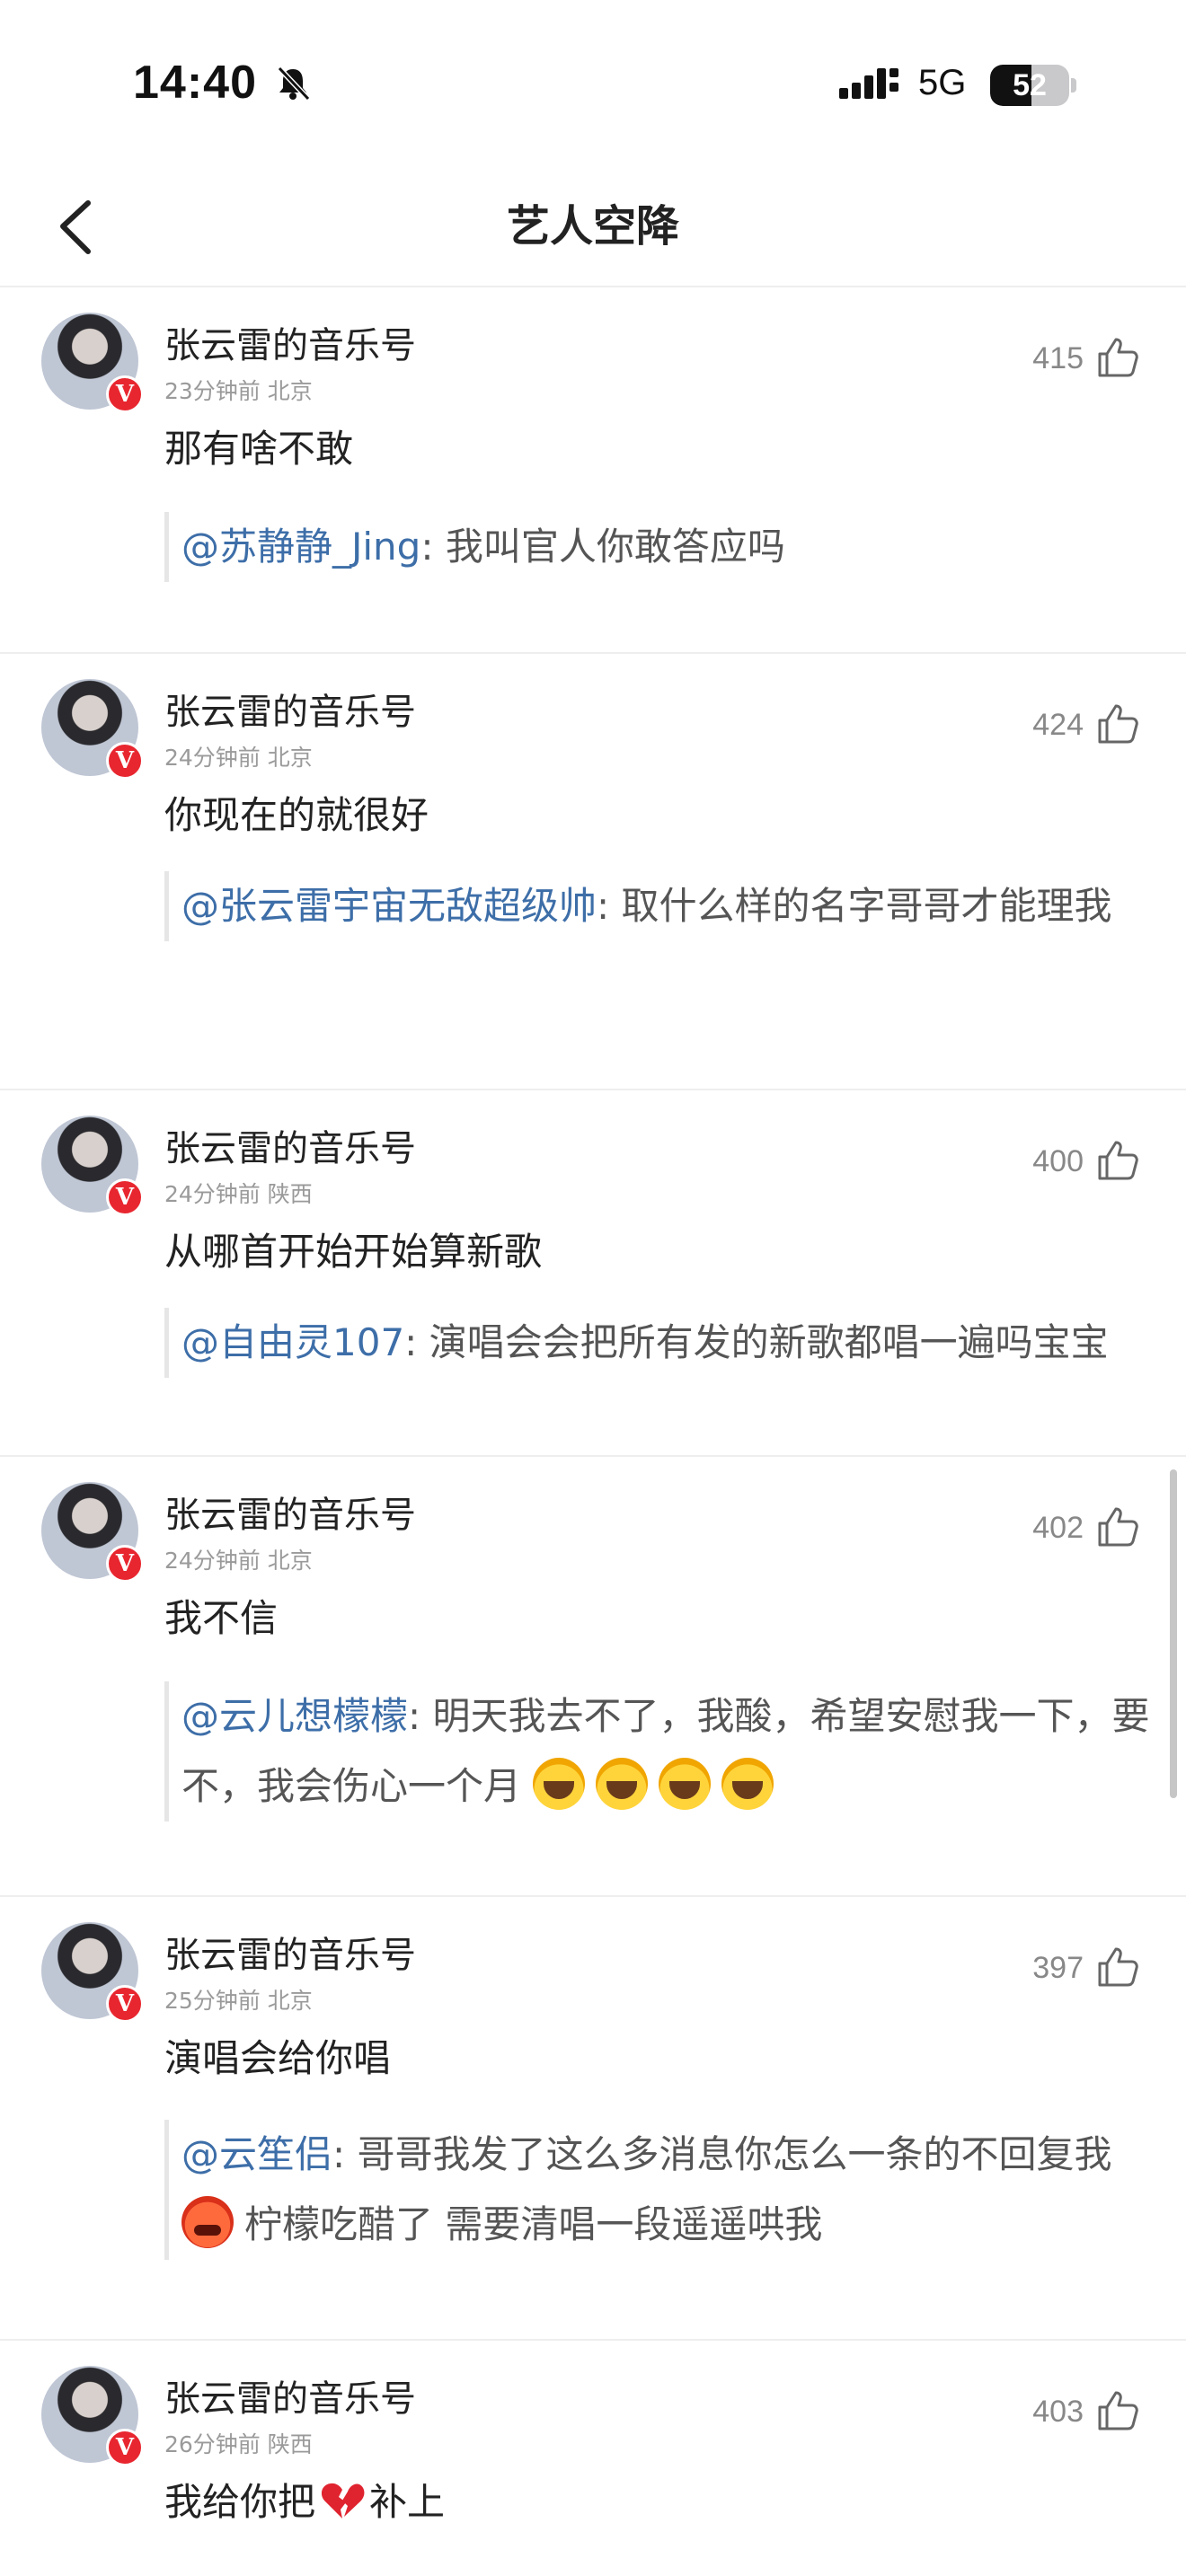  Describe the element at coordinates (300, 547) in the screenshot. I see `mention-link: @苏静静_Jing` at that location.